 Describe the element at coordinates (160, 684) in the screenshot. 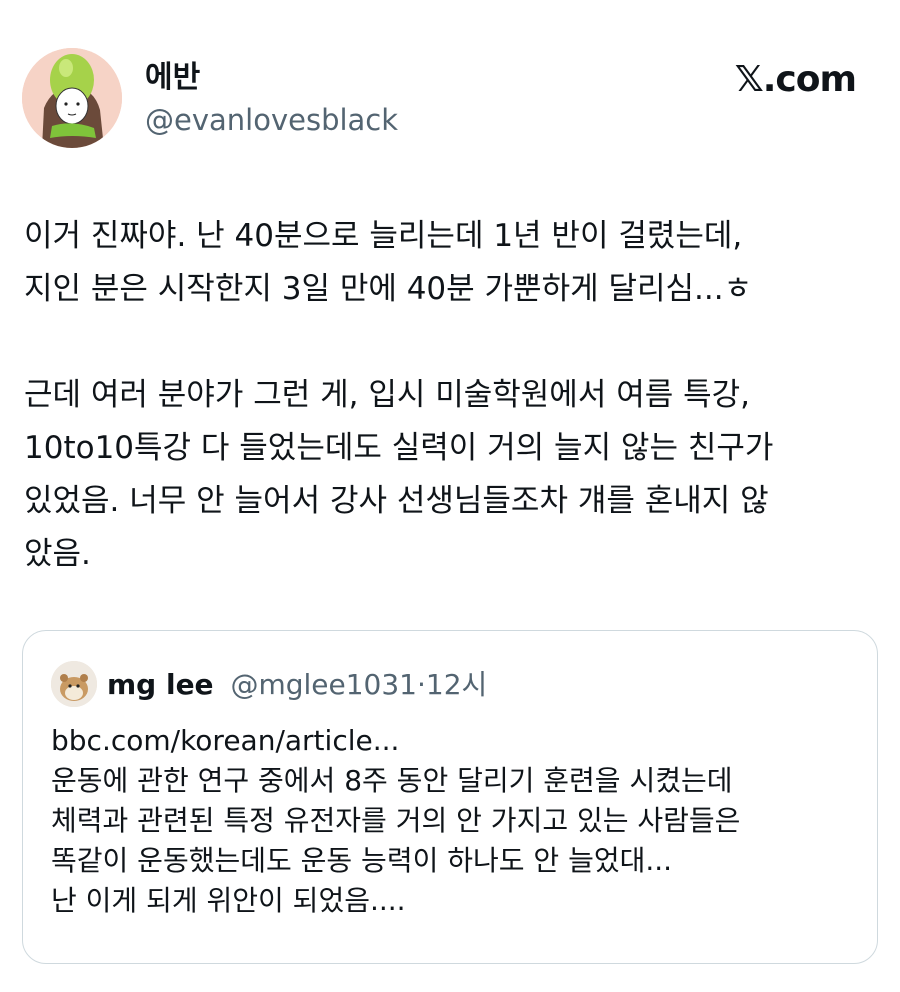

I see `quoted-author-name: mg lee` at that location.